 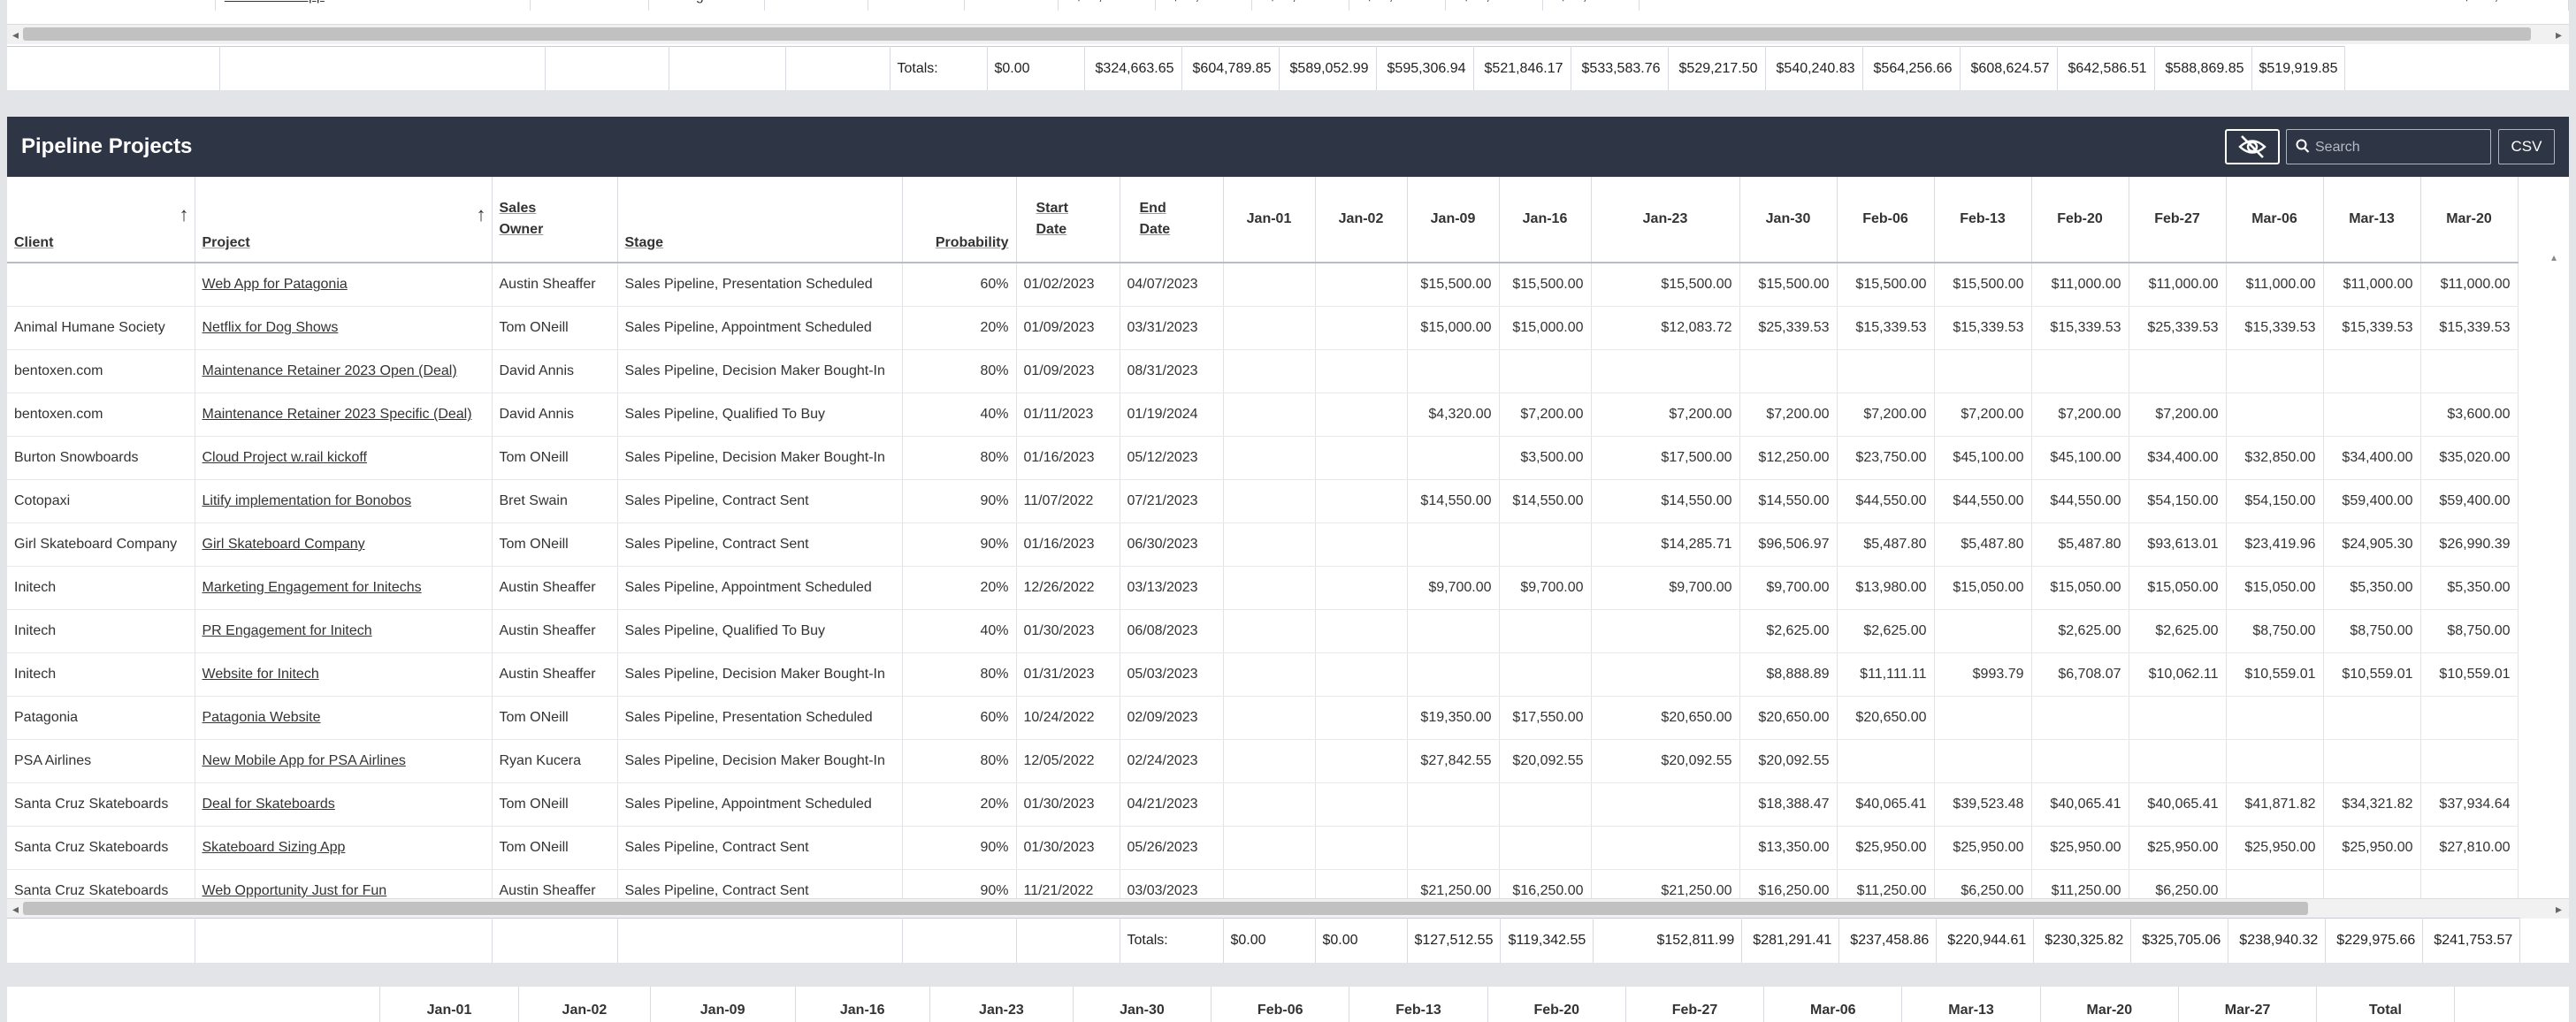 What do you see at coordinates (960, 501) in the screenshot?
I see `probability-cell: 90%` at bounding box center [960, 501].